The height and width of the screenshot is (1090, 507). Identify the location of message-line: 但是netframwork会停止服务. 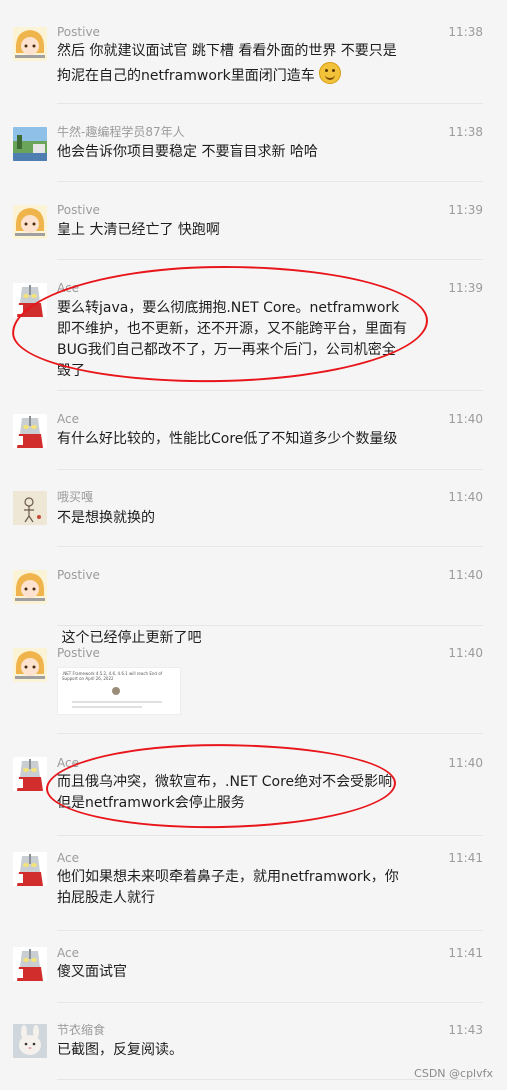
(151, 803).